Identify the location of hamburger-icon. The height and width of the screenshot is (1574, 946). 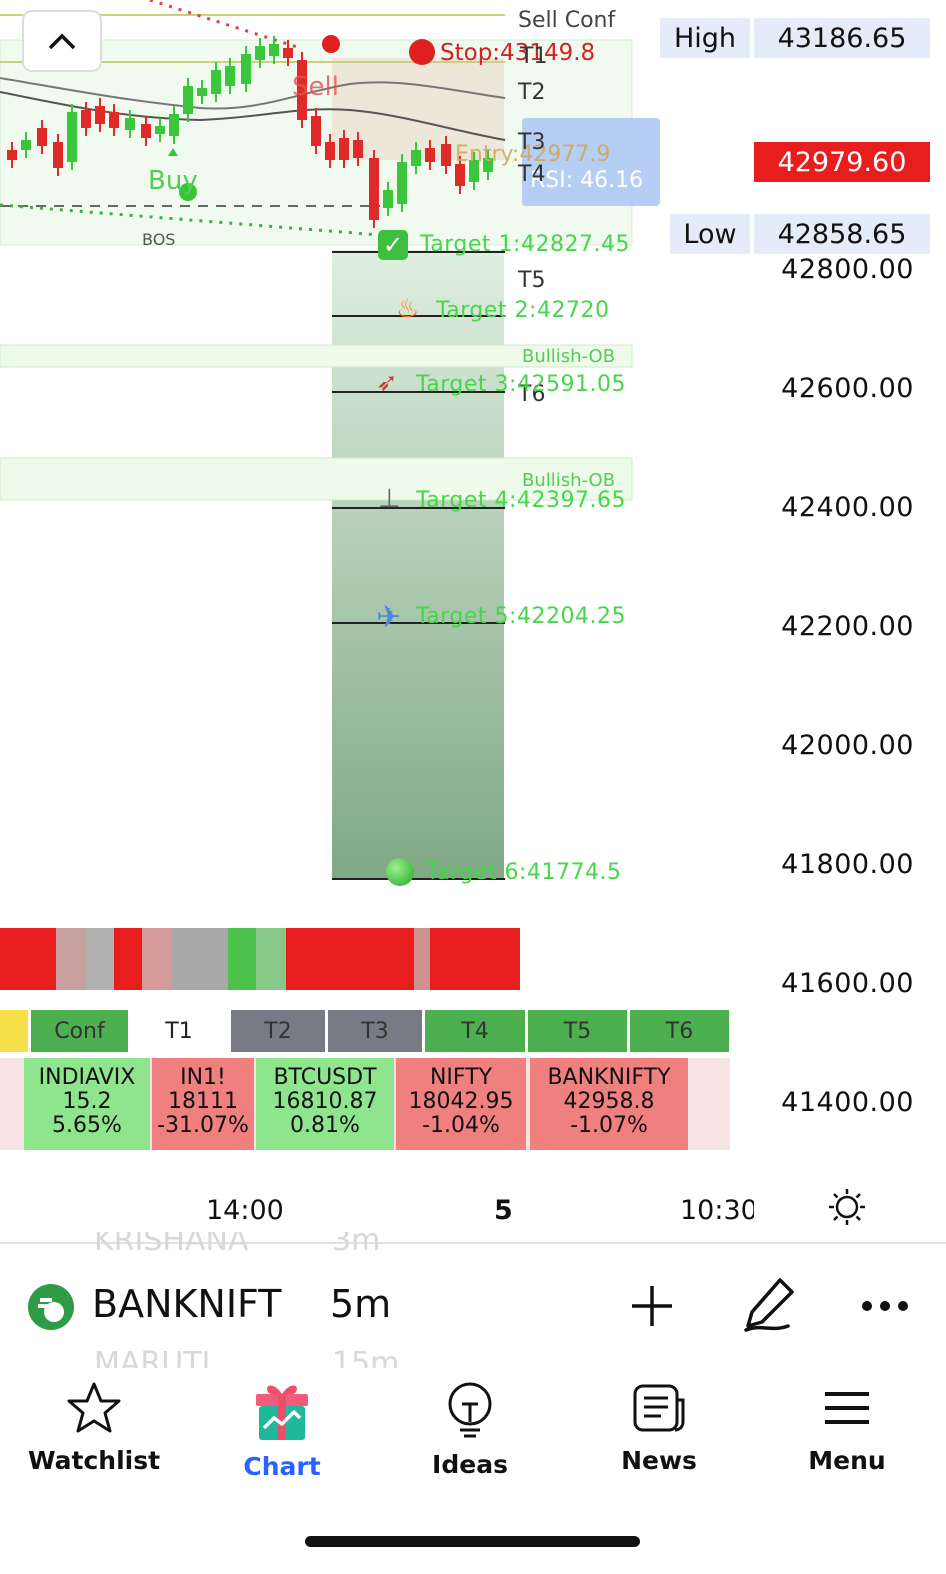
(847, 1408).